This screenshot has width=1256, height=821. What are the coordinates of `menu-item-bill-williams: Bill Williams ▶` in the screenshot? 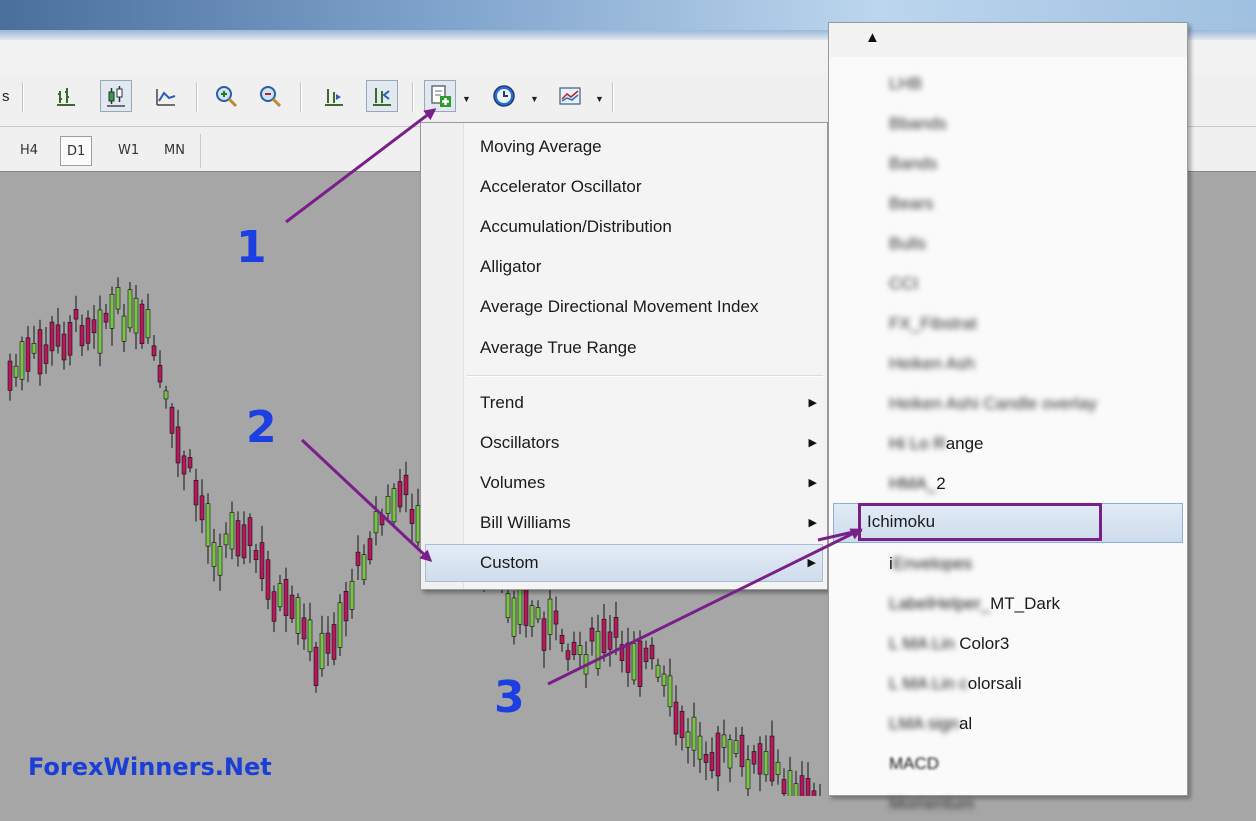 It's located at (624, 523).